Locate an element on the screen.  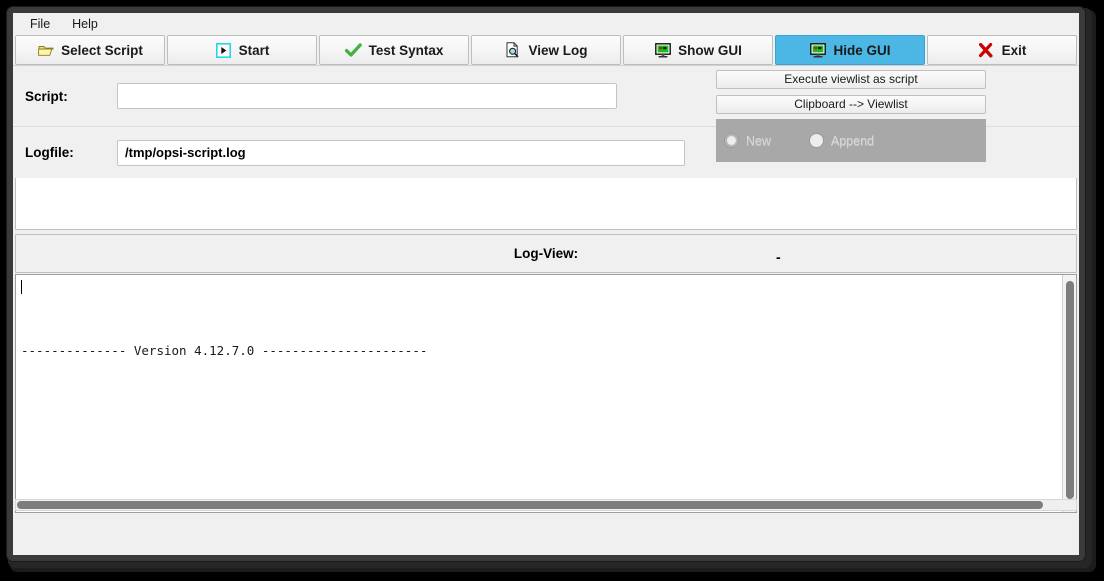
log-view-header: Log-View: - is located at coordinates (546, 253).